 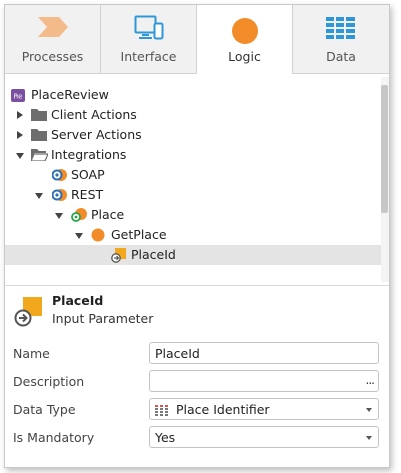 What do you see at coordinates (161, 411) in the screenshot?
I see `identifier-grid-icon` at bounding box center [161, 411].